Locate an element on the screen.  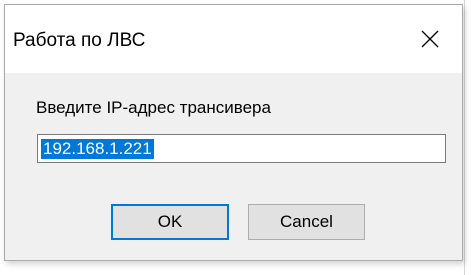
close-icon is located at coordinates (430, 39).